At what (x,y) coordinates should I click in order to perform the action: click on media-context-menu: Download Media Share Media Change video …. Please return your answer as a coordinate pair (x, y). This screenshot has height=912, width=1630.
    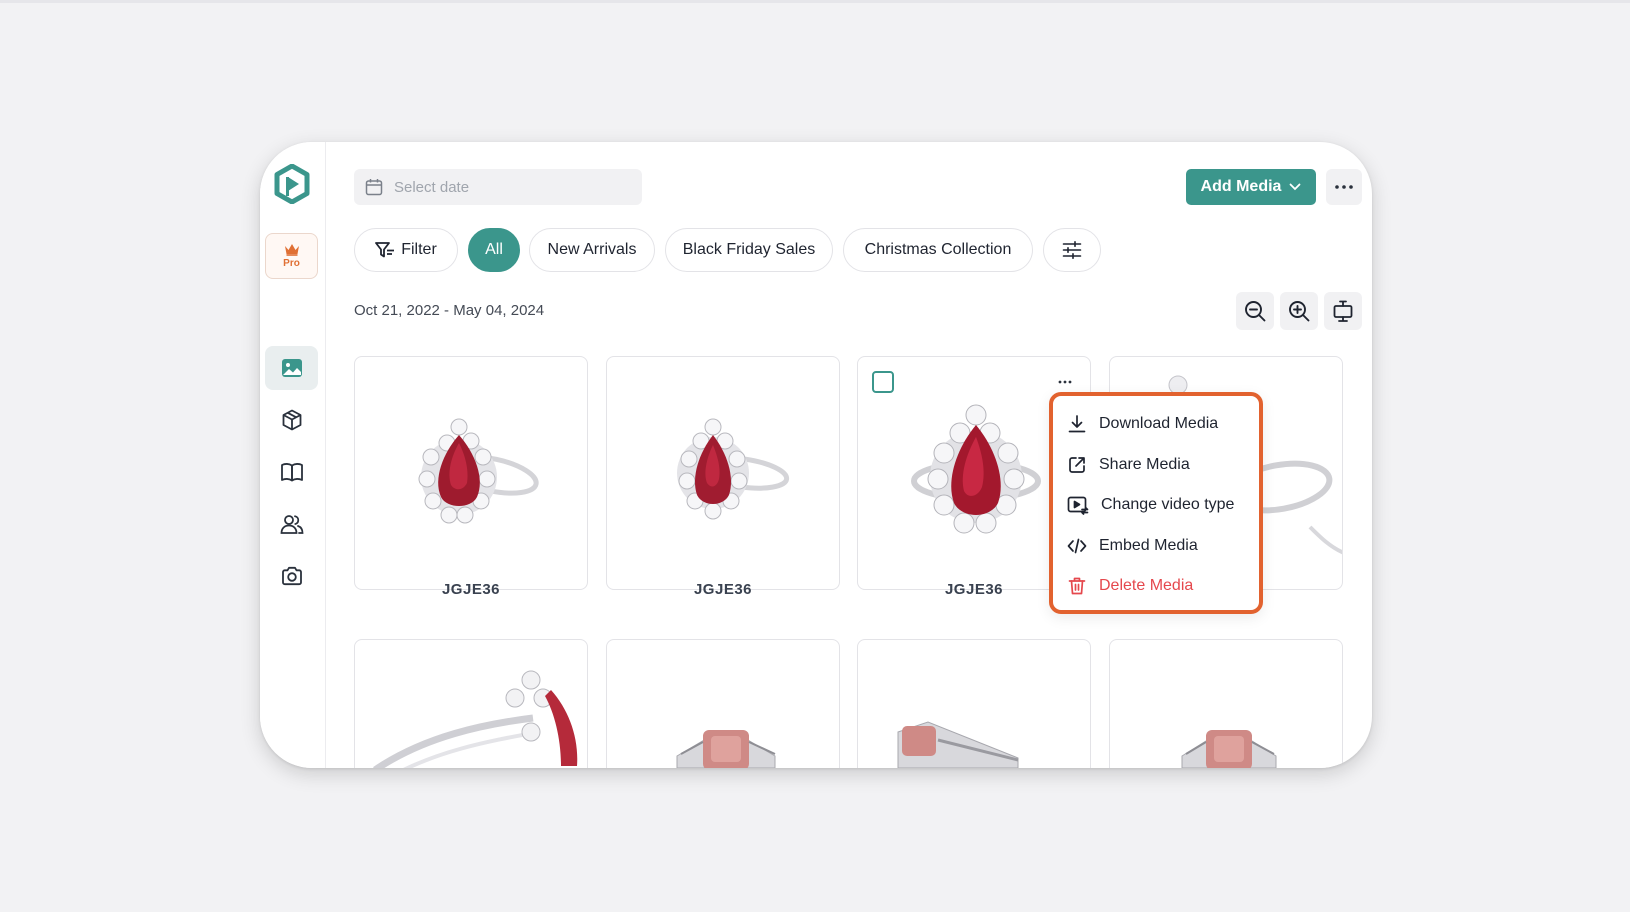
    Looking at the image, I should click on (1156, 503).